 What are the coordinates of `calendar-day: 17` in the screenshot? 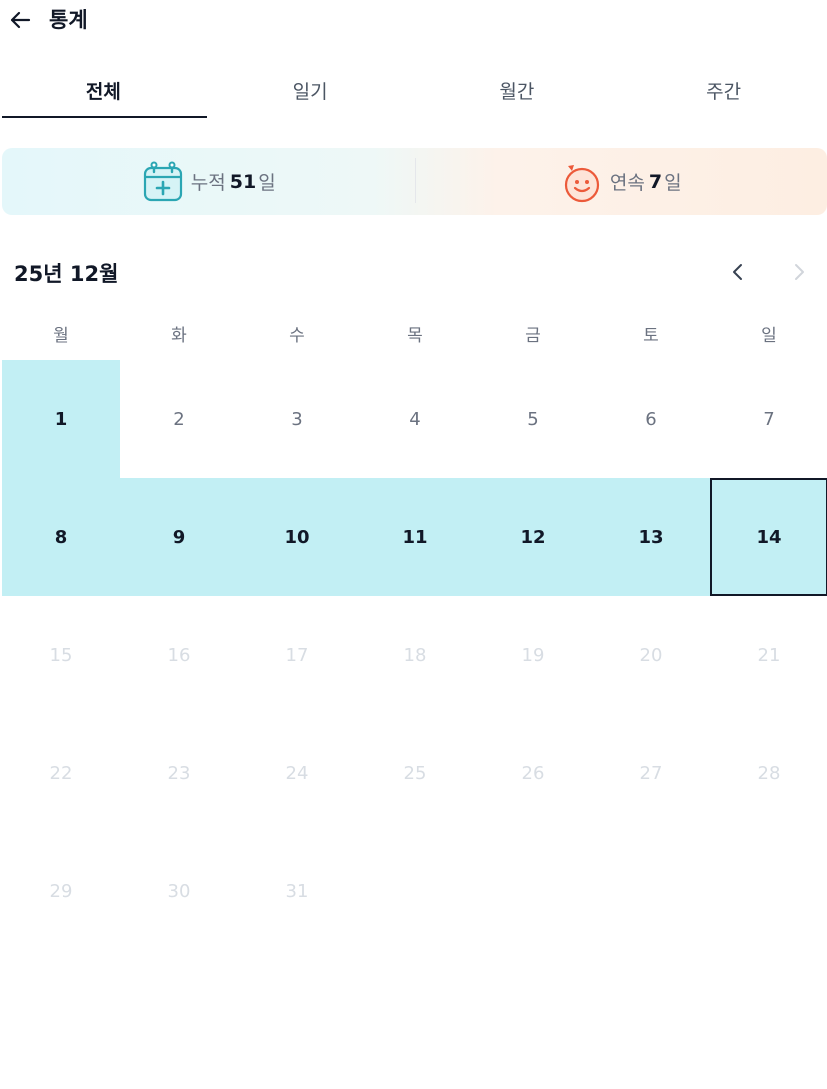 It's located at (297, 655).